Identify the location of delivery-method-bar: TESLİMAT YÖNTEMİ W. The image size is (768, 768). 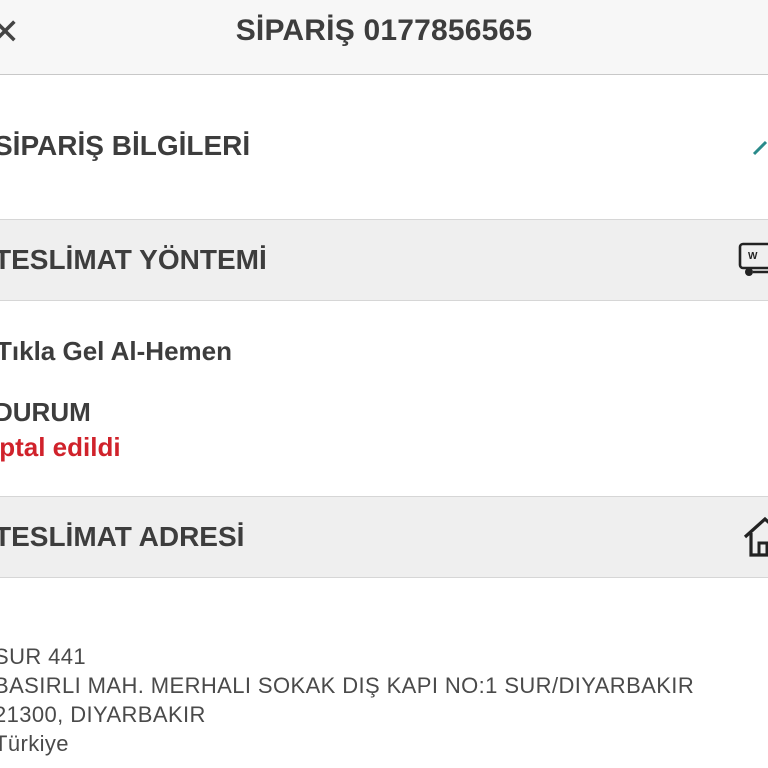
(384, 260).